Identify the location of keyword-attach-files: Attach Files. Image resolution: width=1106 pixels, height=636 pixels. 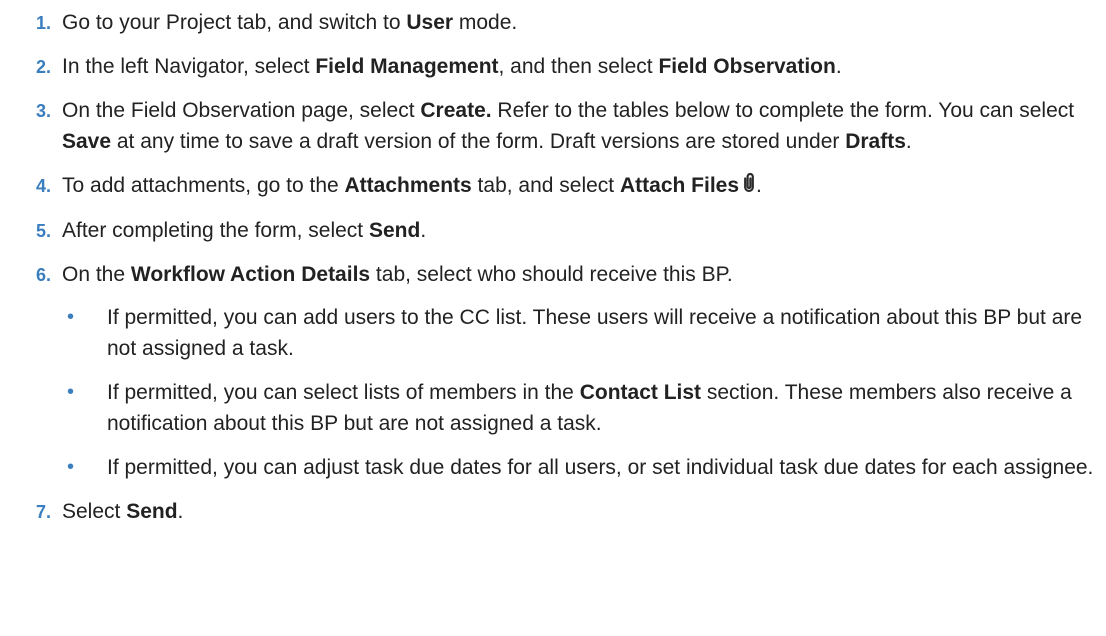
(679, 185).